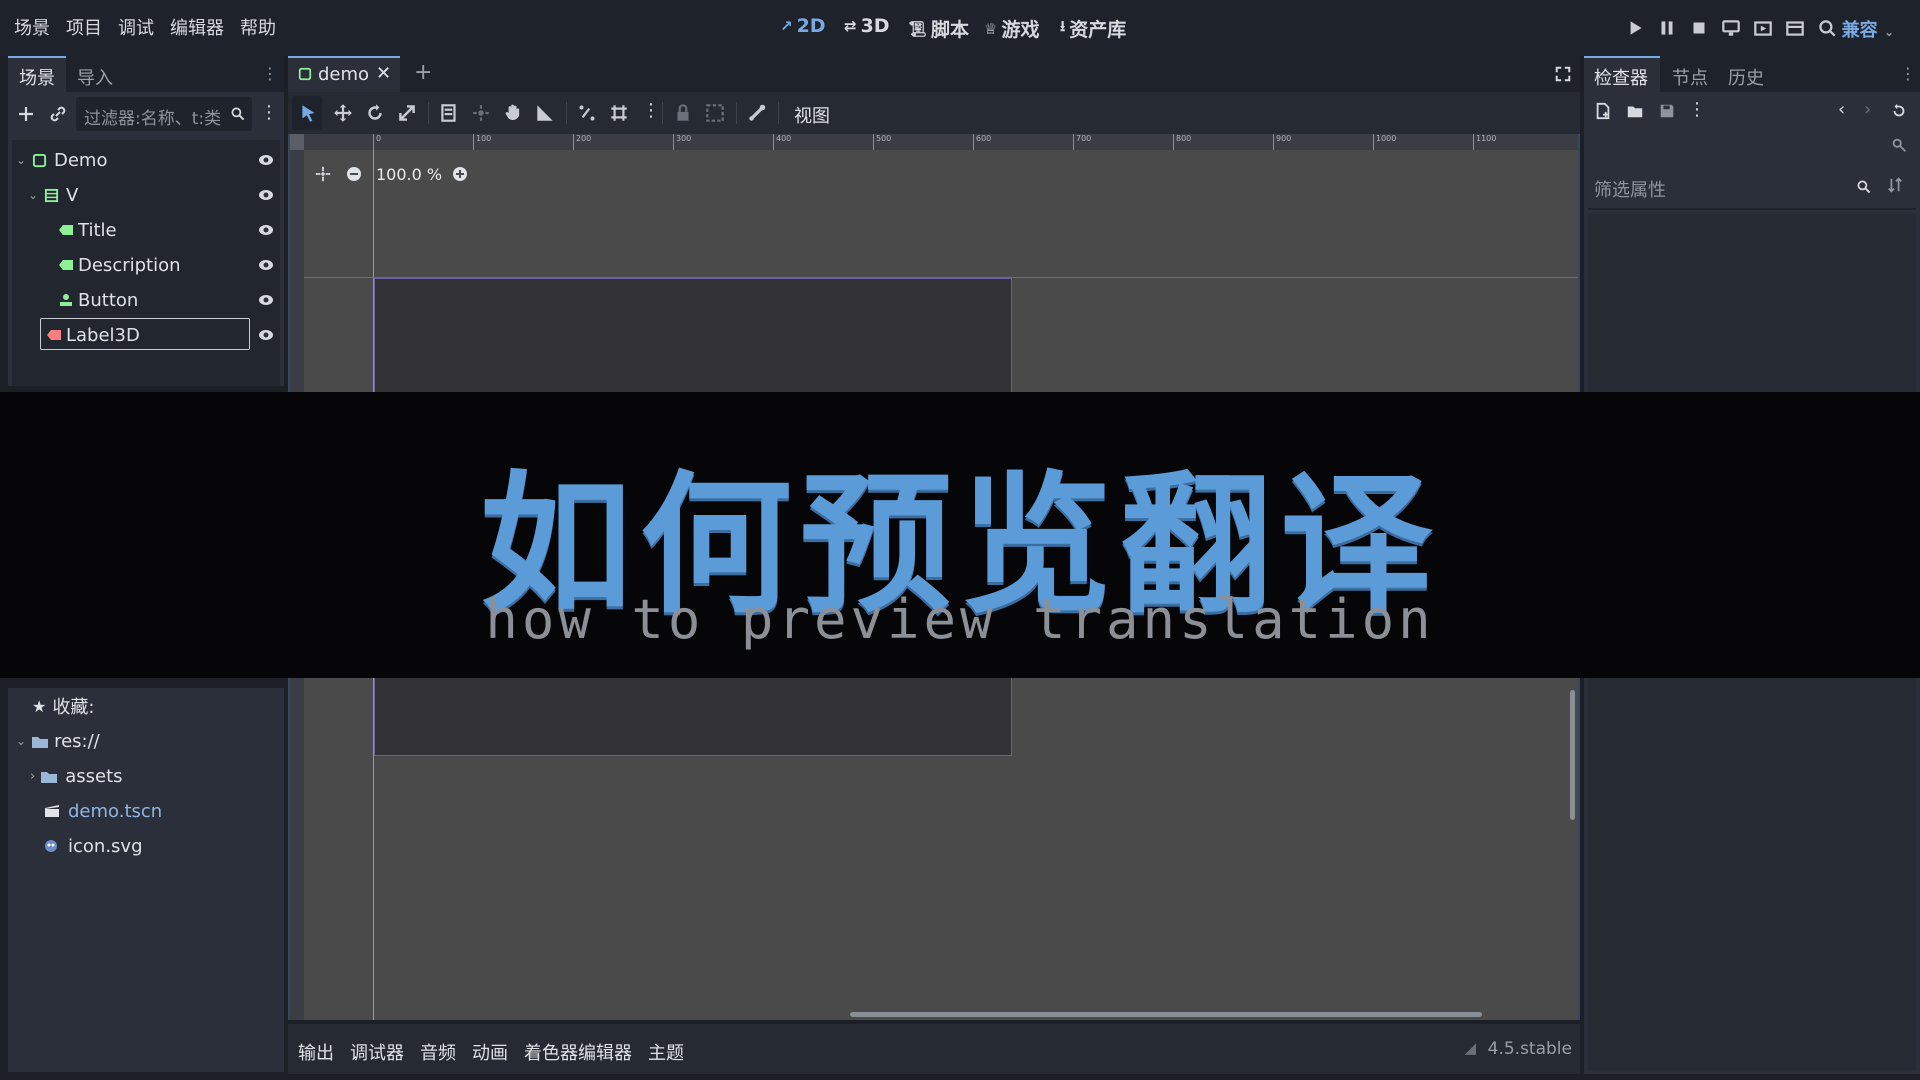  I want to click on menu-project: 项目, so click(84, 27).